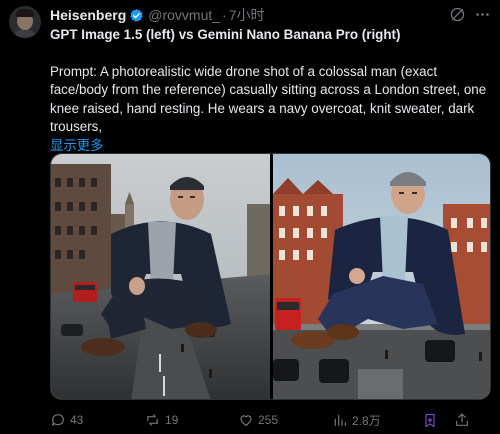 Image resolution: width=500 pixels, height=434 pixels. I want to click on reply-button: 43, so click(66, 420).